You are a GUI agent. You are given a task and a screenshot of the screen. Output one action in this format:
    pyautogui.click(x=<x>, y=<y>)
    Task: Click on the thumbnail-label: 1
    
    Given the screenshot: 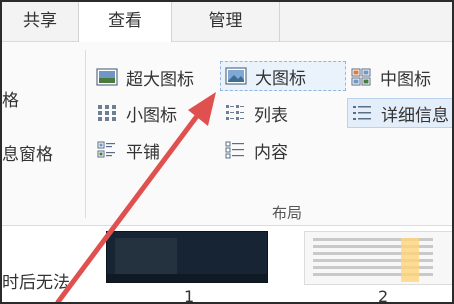 What is the action you would take?
    pyautogui.click(x=189, y=294)
    